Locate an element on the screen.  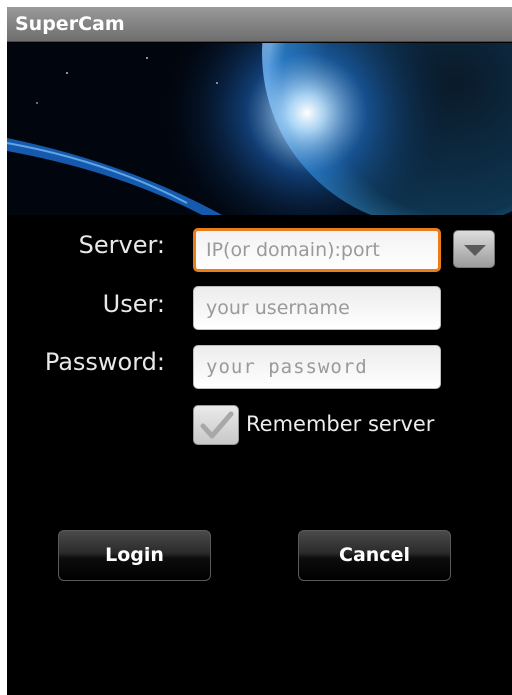
chevron-down-icon is located at coordinates (475, 250).